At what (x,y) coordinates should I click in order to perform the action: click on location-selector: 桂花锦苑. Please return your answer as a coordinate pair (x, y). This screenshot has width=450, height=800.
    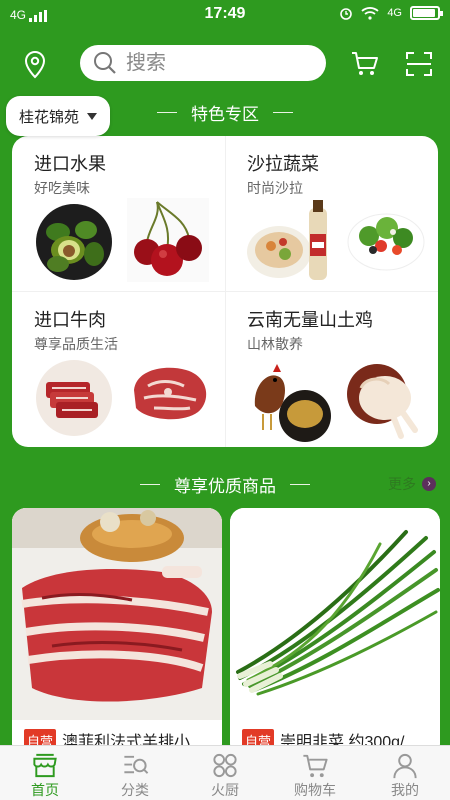
    Looking at the image, I should click on (58, 116).